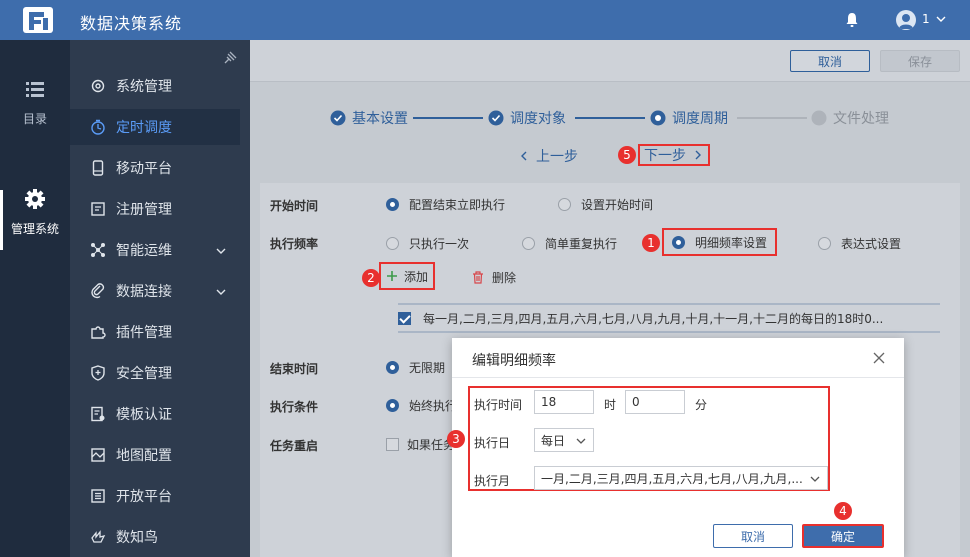  I want to click on chevron-right-icon, so click(698, 155).